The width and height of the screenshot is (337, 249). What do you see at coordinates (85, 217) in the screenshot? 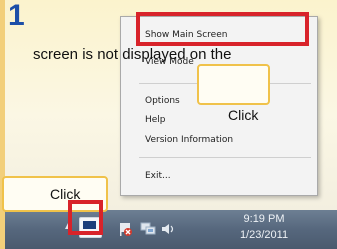
I see `highlight-tray-icon` at bounding box center [85, 217].